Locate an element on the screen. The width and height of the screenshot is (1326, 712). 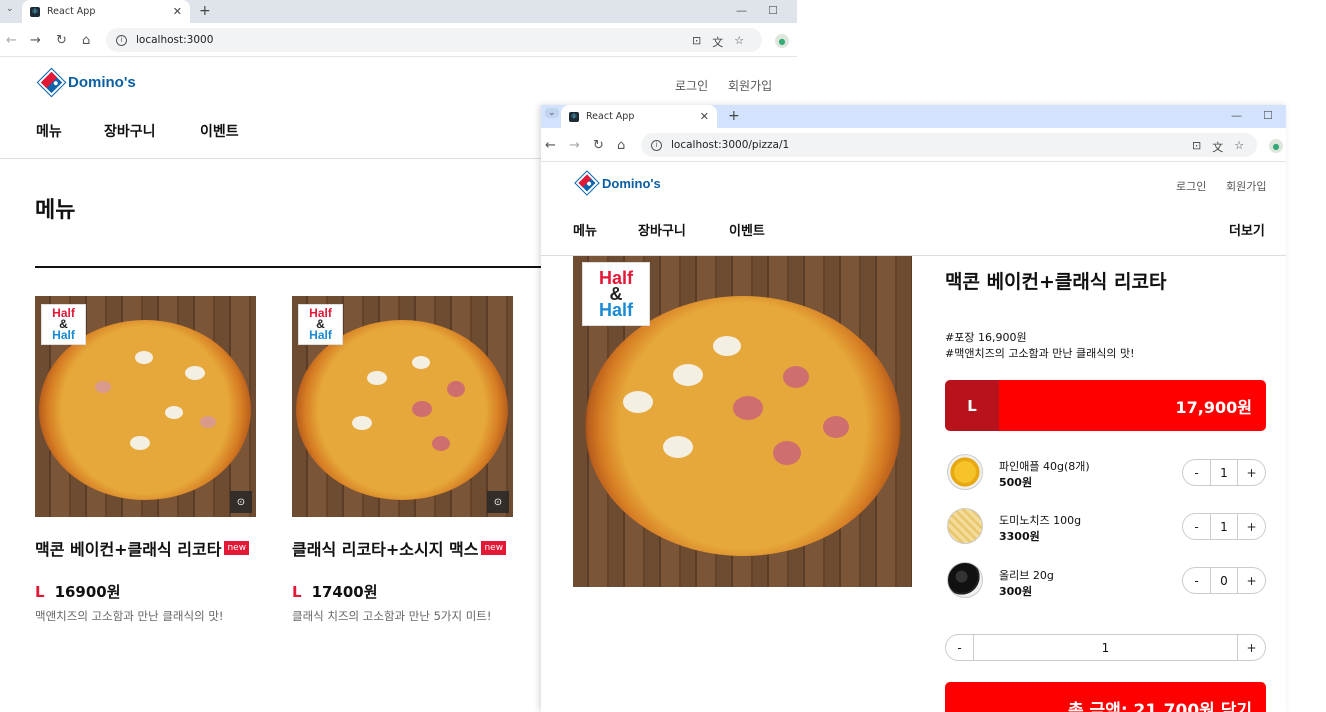
address-bar: ← → ↻ ⌂ i localhost:3000 ⊡ 文 ☆ ● is located at coordinates (398, 40).